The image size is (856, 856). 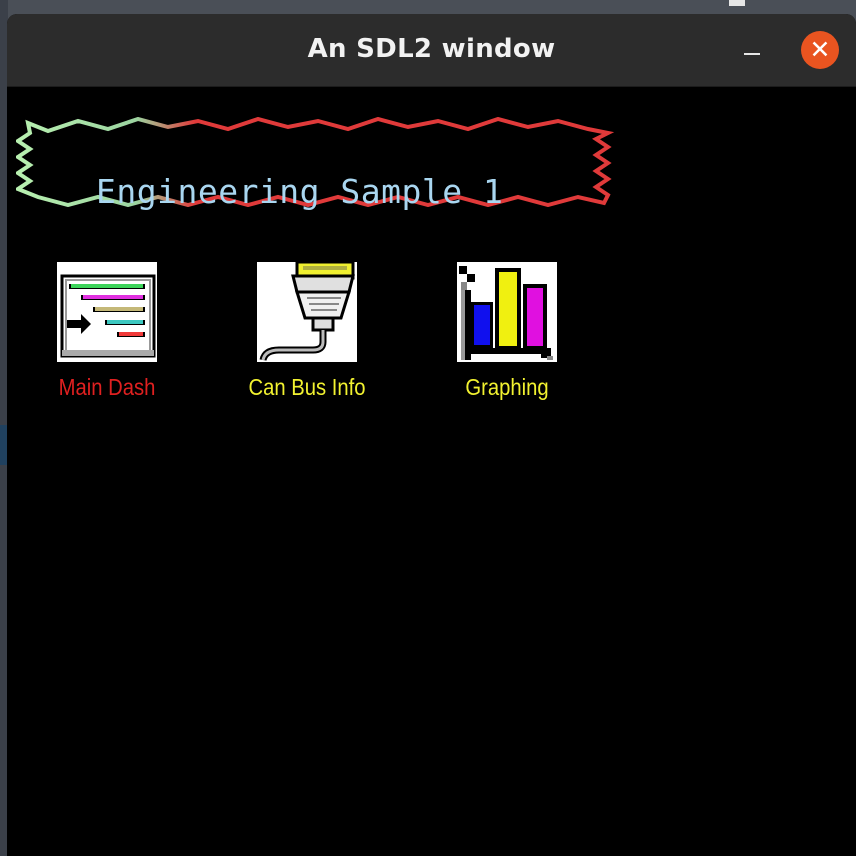 I want to click on app-main-dash: Main Dash, so click(x=107, y=331).